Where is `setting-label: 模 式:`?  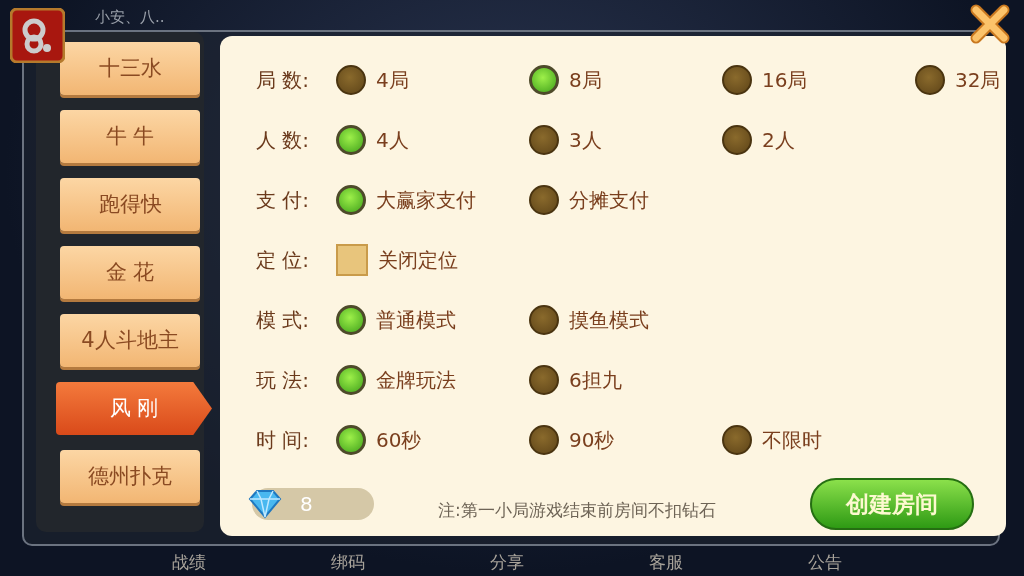 setting-label: 模 式: is located at coordinates (283, 320).